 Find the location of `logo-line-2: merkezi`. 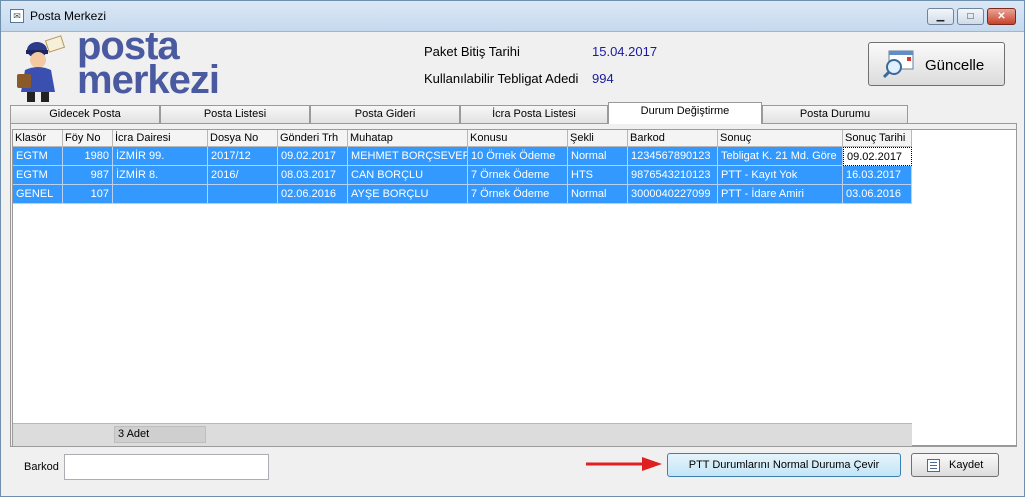

logo-line-2: merkezi is located at coordinates (148, 80).